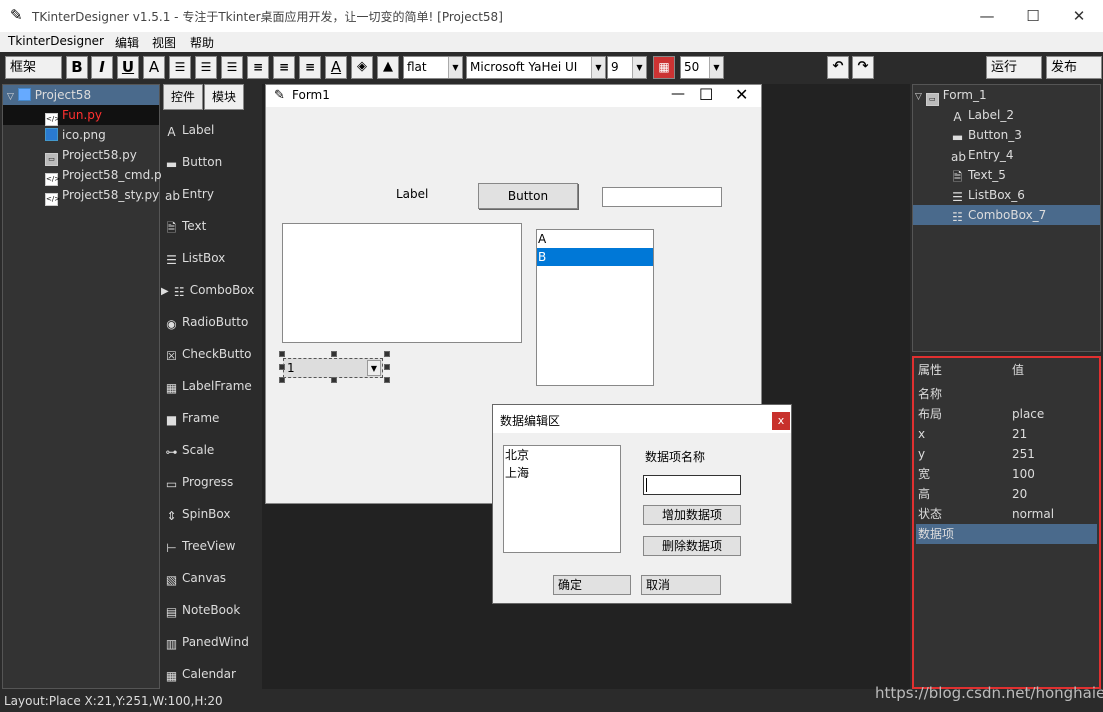  Describe the element at coordinates (180, 67) in the screenshot. I see `align-left-icon: ☰` at that location.